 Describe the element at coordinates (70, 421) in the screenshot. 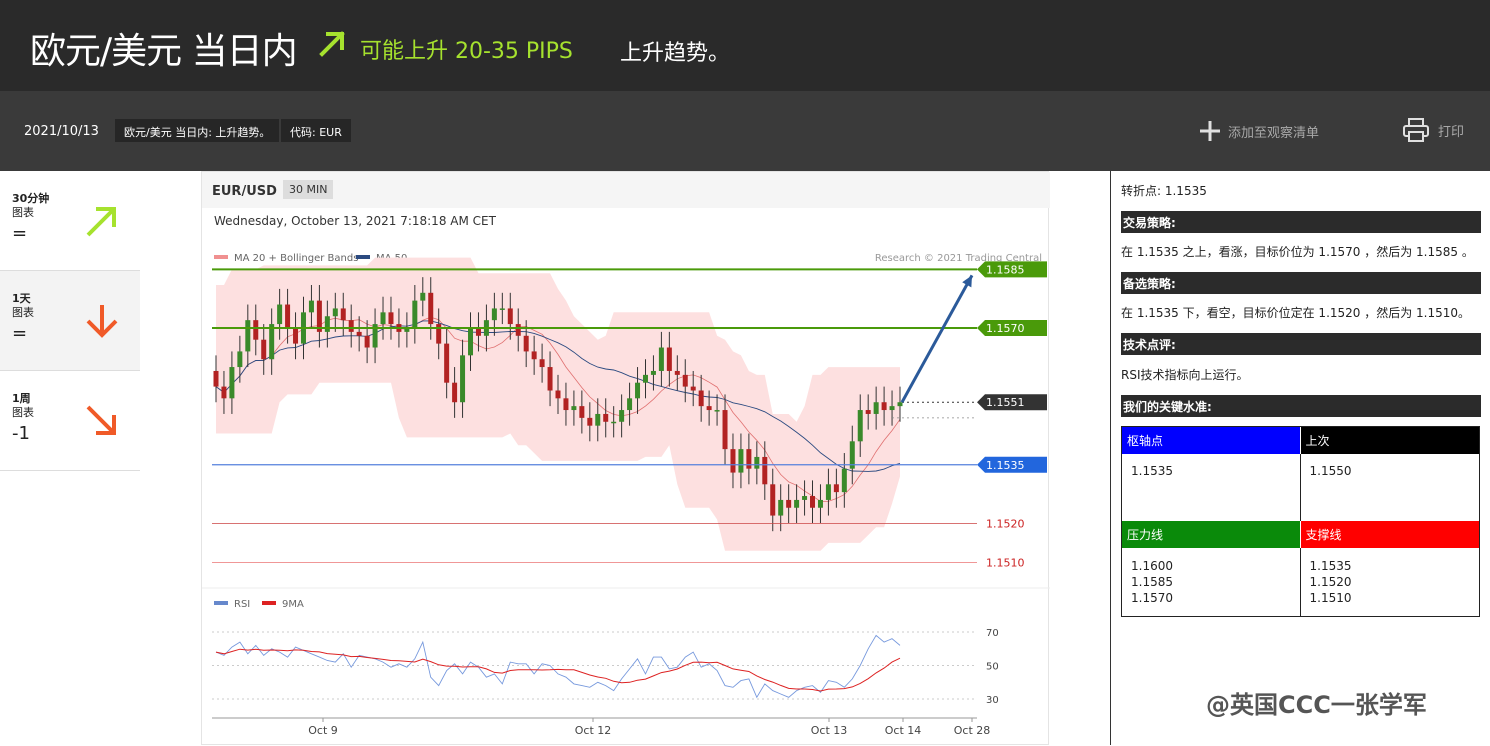

I see `timeframe-1week: 1周 图表 -1` at that location.